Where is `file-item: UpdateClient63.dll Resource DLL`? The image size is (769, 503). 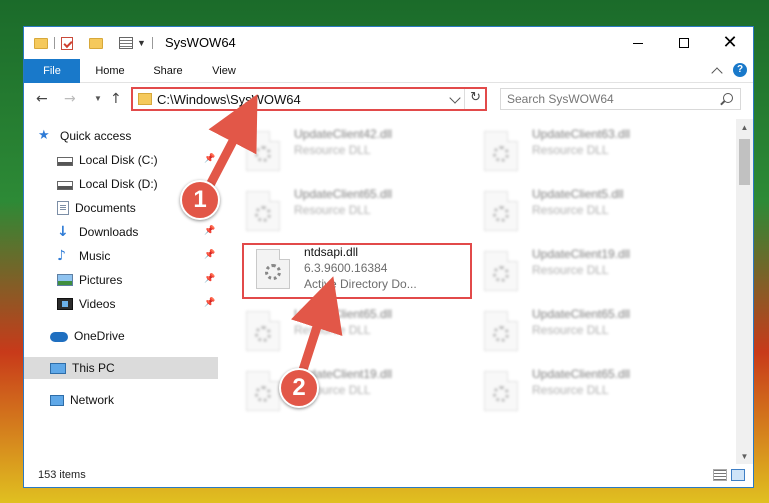 file-item: UpdateClient63.dll Resource DLL is located at coordinates (592, 150).